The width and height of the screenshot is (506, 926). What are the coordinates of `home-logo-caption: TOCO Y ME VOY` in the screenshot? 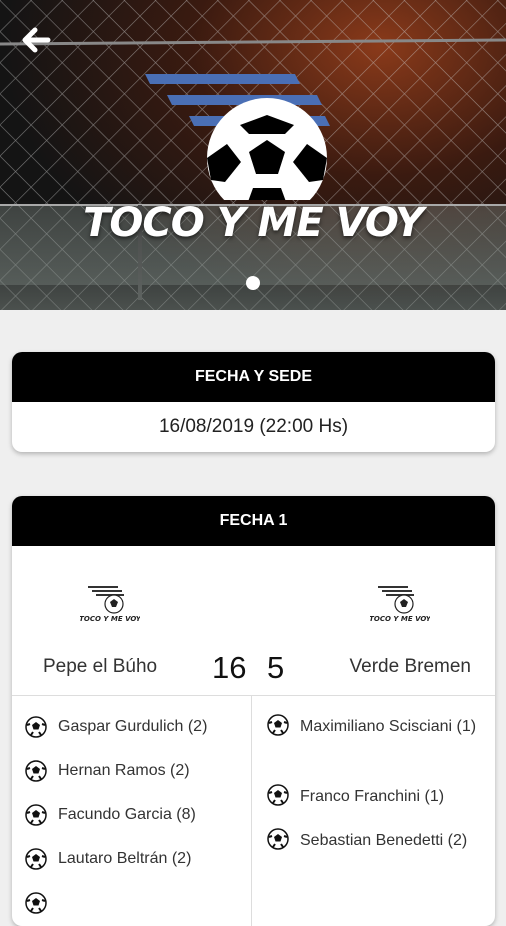 It's located at (110, 619).